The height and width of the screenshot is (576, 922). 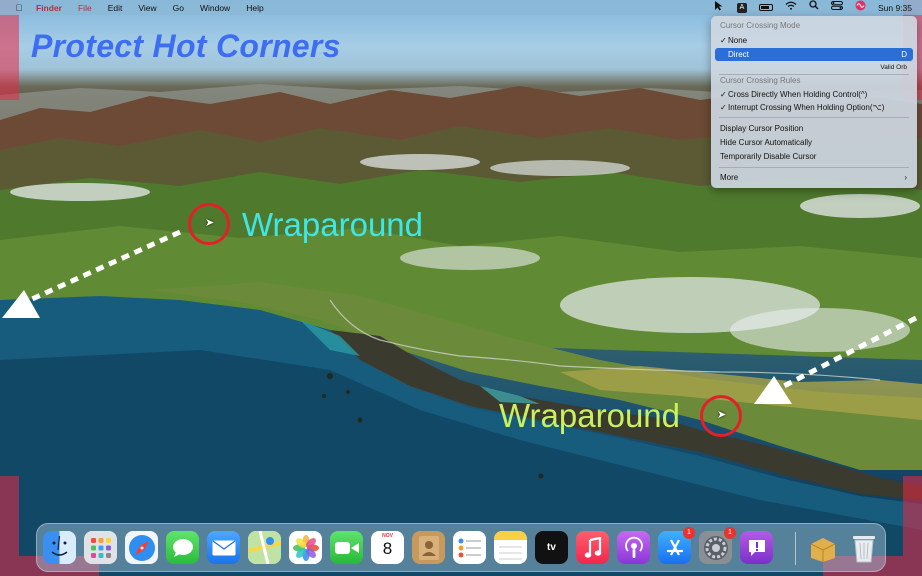 What do you see at coordinates (904, 54) in the screenshot?
I see `menu-item-direct-shortcut: D` at bounding box center [904, 54].